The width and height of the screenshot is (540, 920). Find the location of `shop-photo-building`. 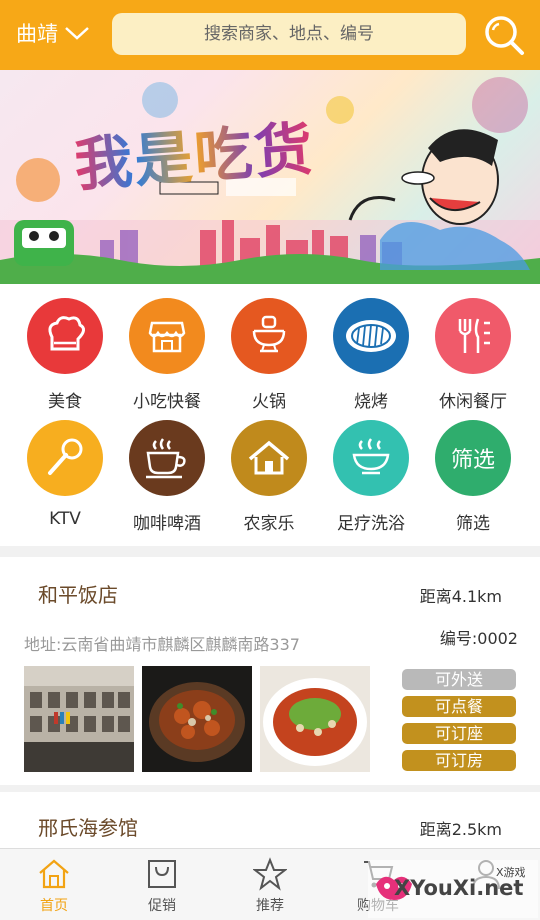

shop-photo-building is located at coordinates (79, 719).